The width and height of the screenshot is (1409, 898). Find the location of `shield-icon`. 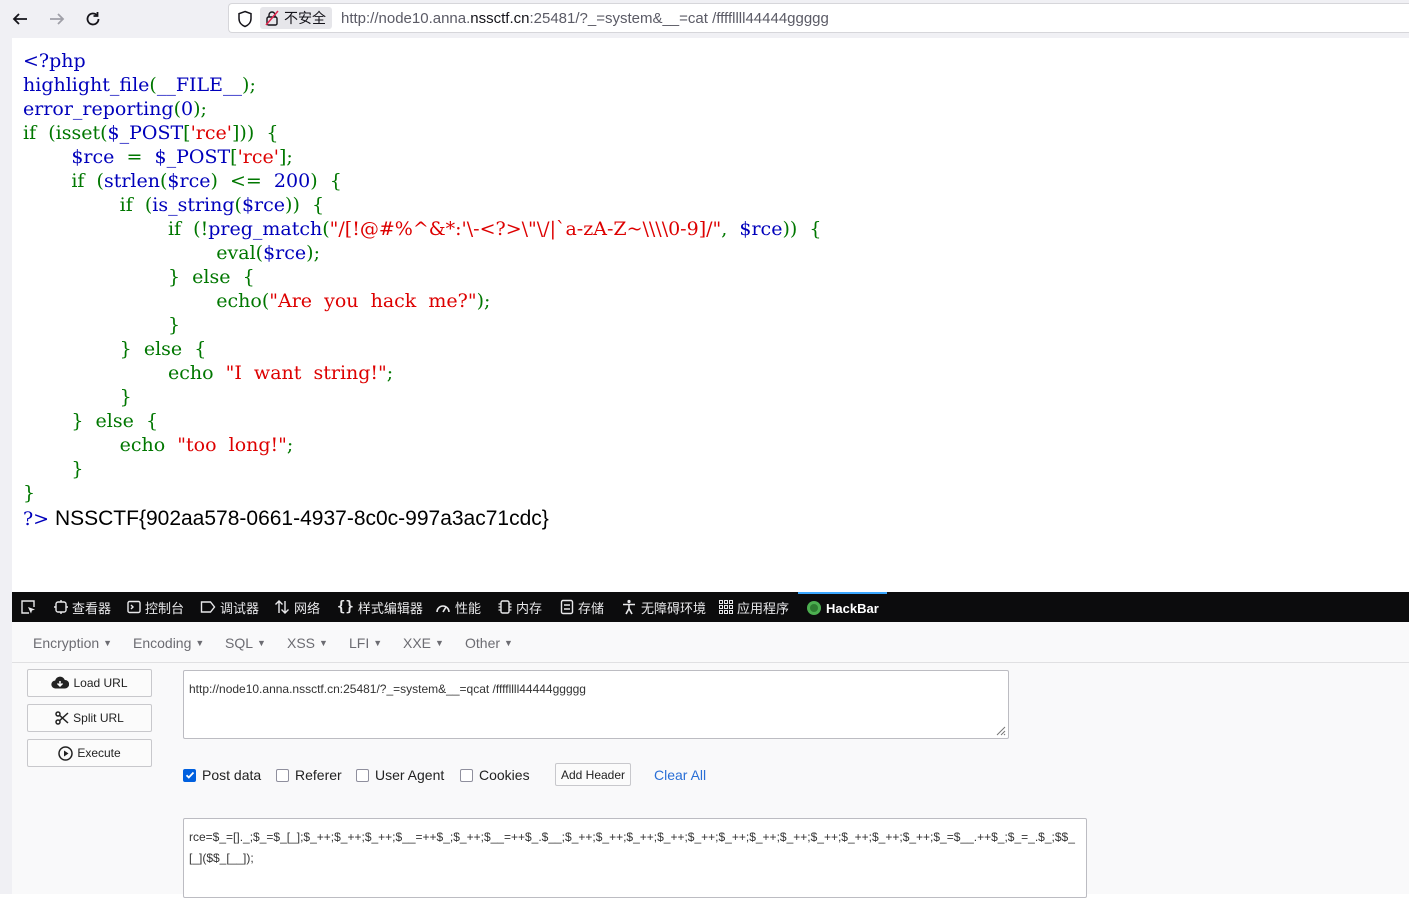

shield-icon is located at coordinates (245, 19).